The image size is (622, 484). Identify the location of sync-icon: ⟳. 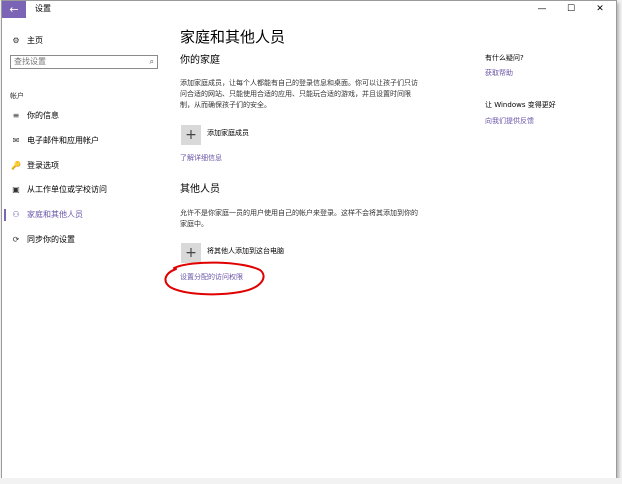
(16, 239).